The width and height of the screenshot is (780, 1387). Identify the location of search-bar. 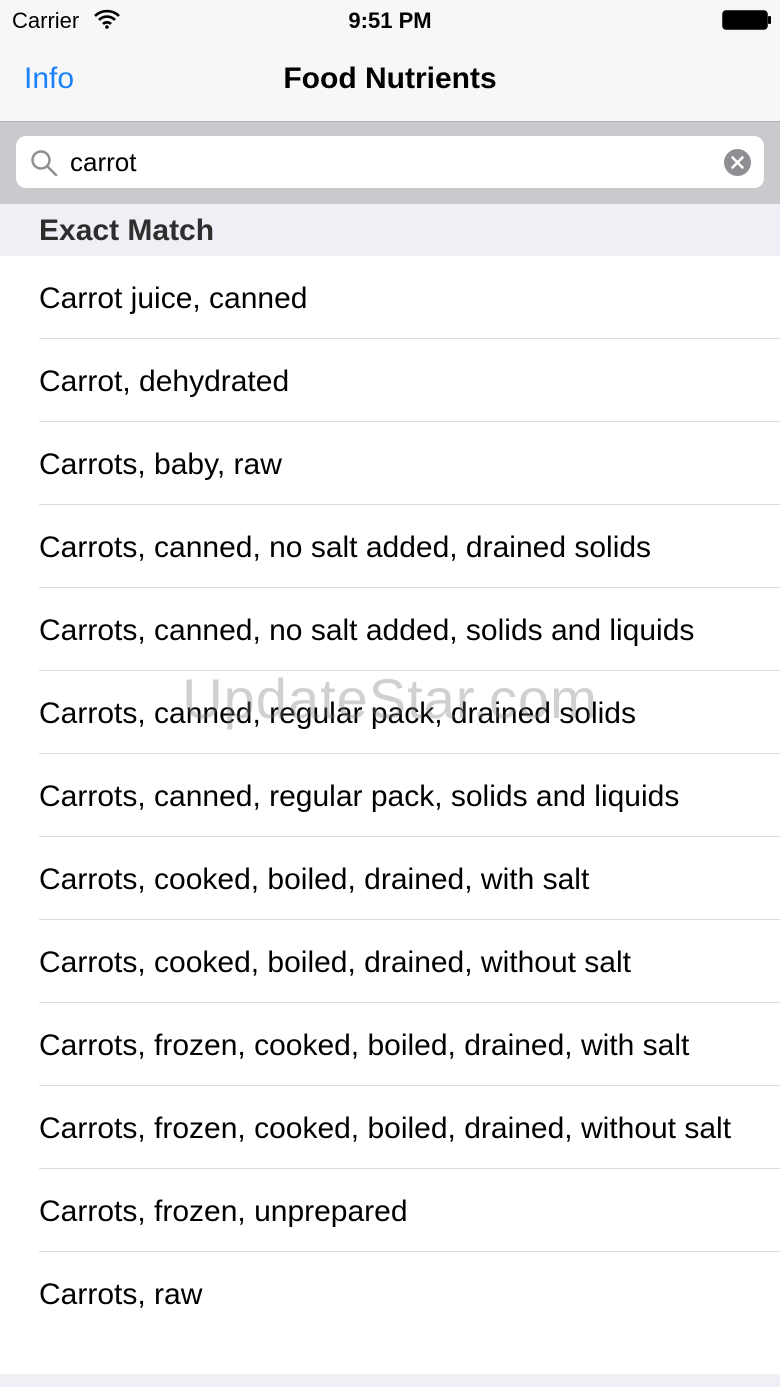
(390, 163).